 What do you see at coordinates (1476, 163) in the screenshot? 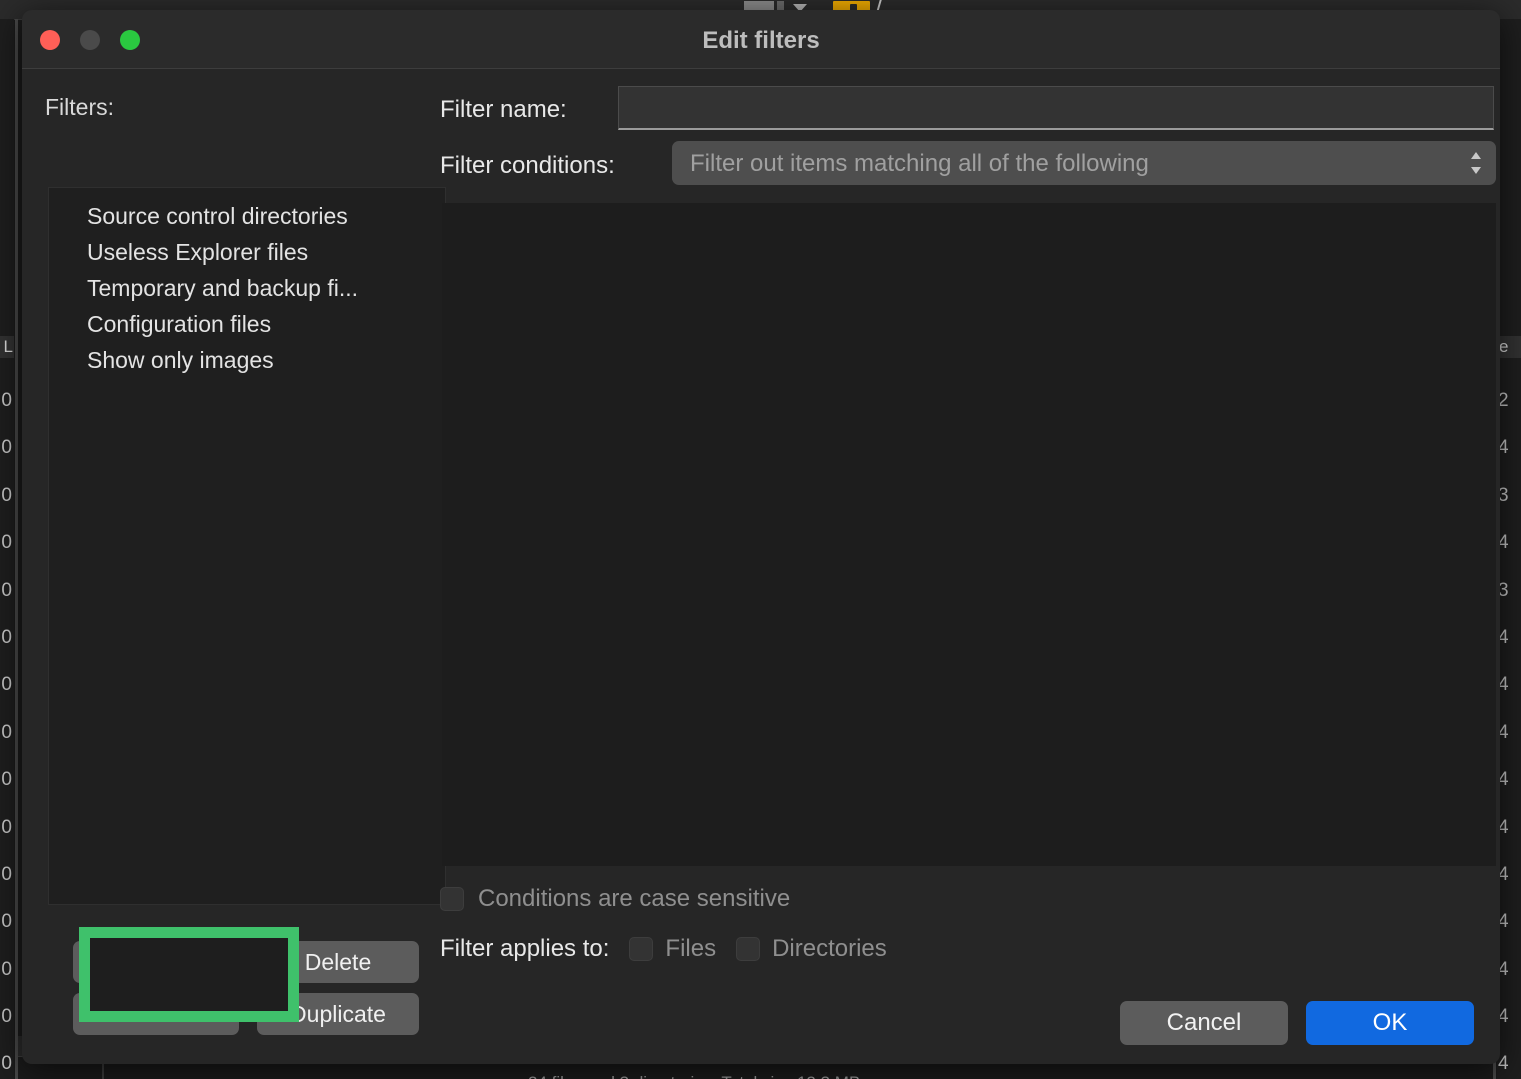
I see `chevron-up-down-icon` at bounding box center [1476, 163].